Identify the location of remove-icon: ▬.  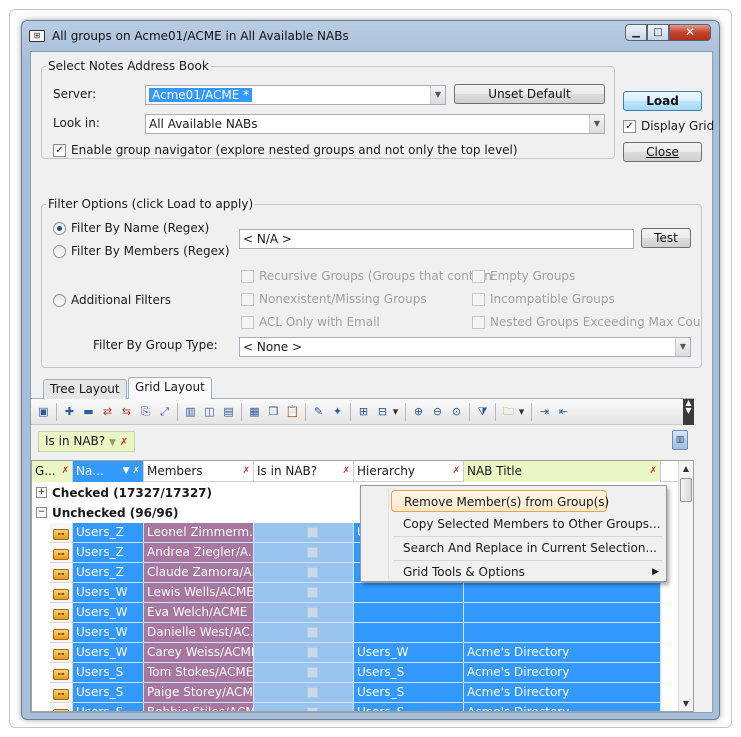
(88, 411).